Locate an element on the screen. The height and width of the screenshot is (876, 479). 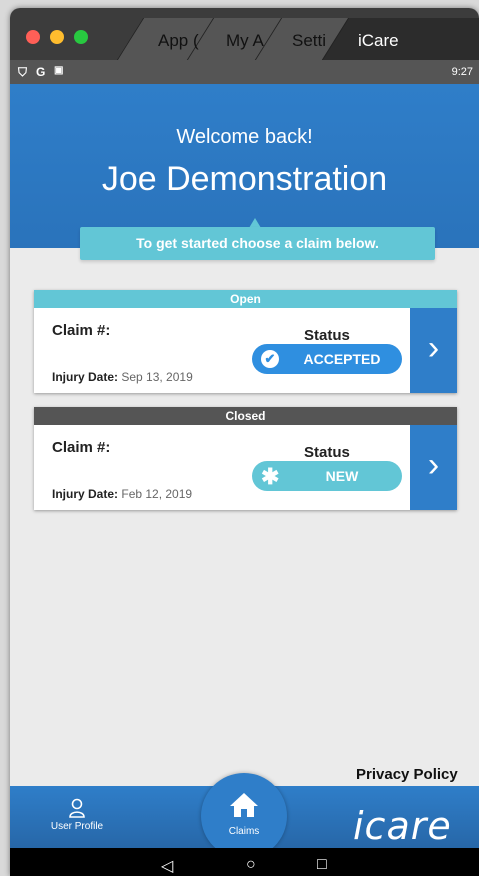
injury-date-value: Sep 13, 2019 is located at coordinates (157, 377).